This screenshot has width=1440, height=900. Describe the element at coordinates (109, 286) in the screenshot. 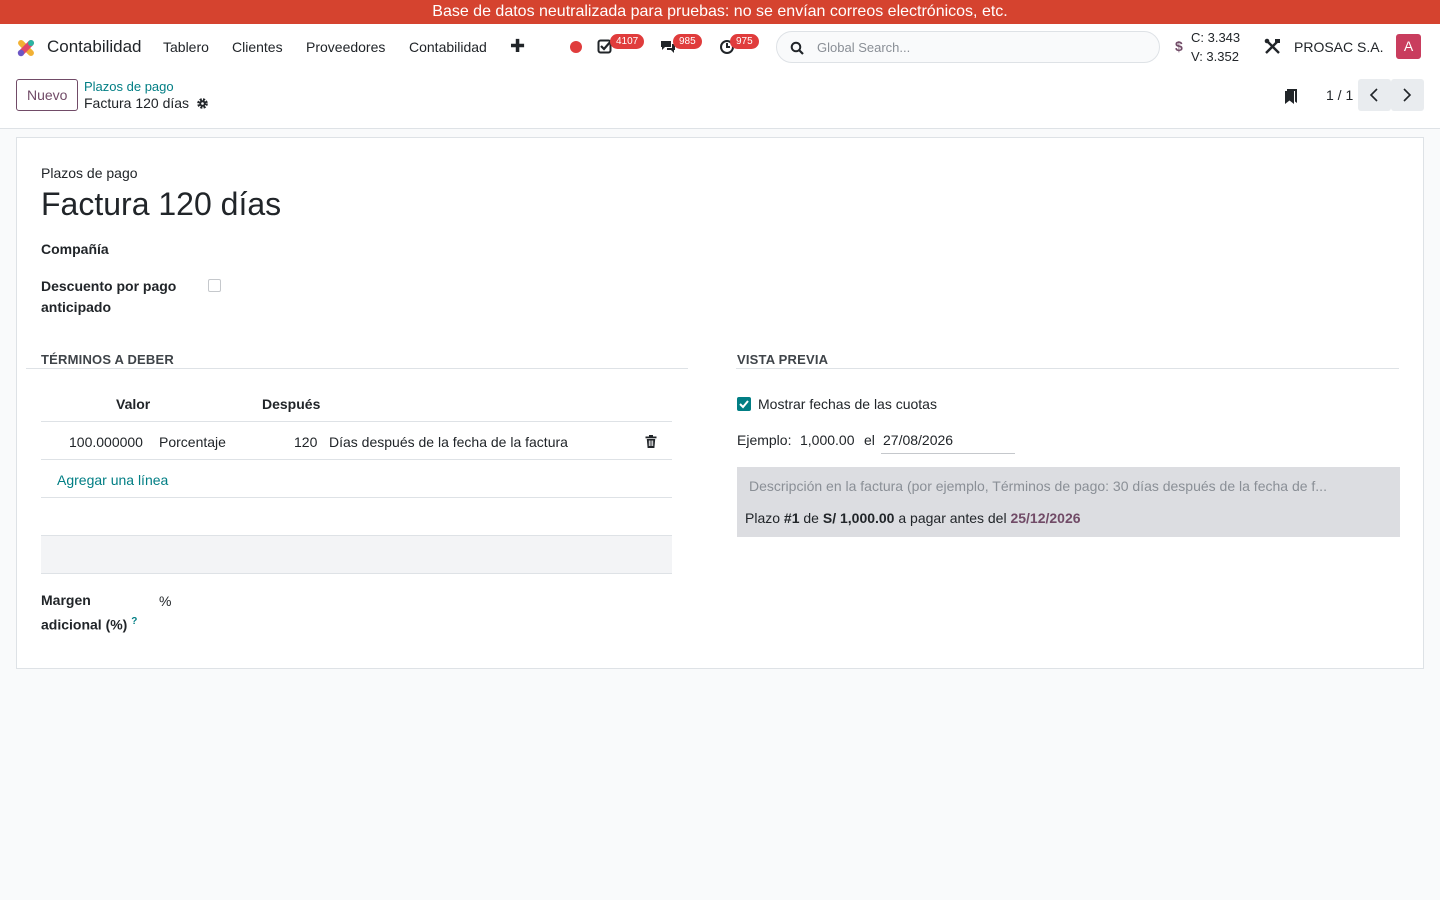

I see `early-discount-label-line1: Descuento por pago` at that location.